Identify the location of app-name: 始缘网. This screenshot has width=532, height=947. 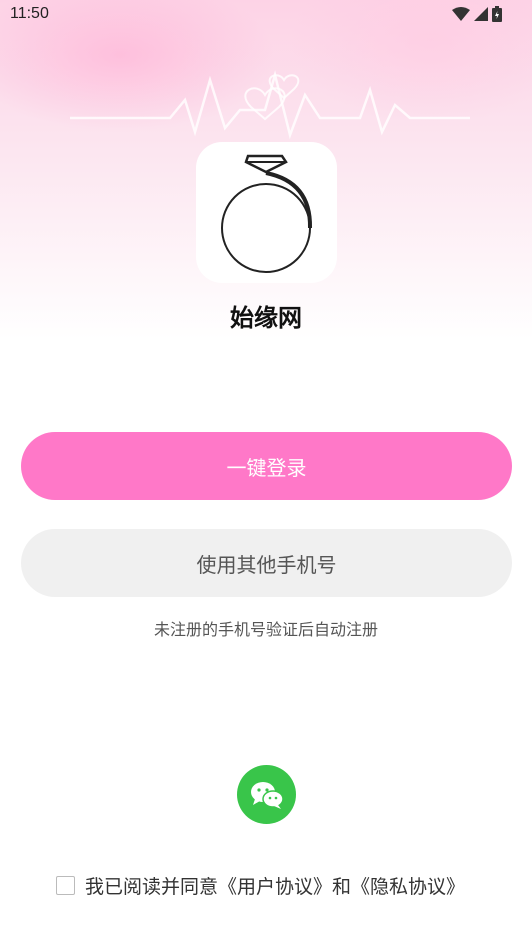
(266, 318).